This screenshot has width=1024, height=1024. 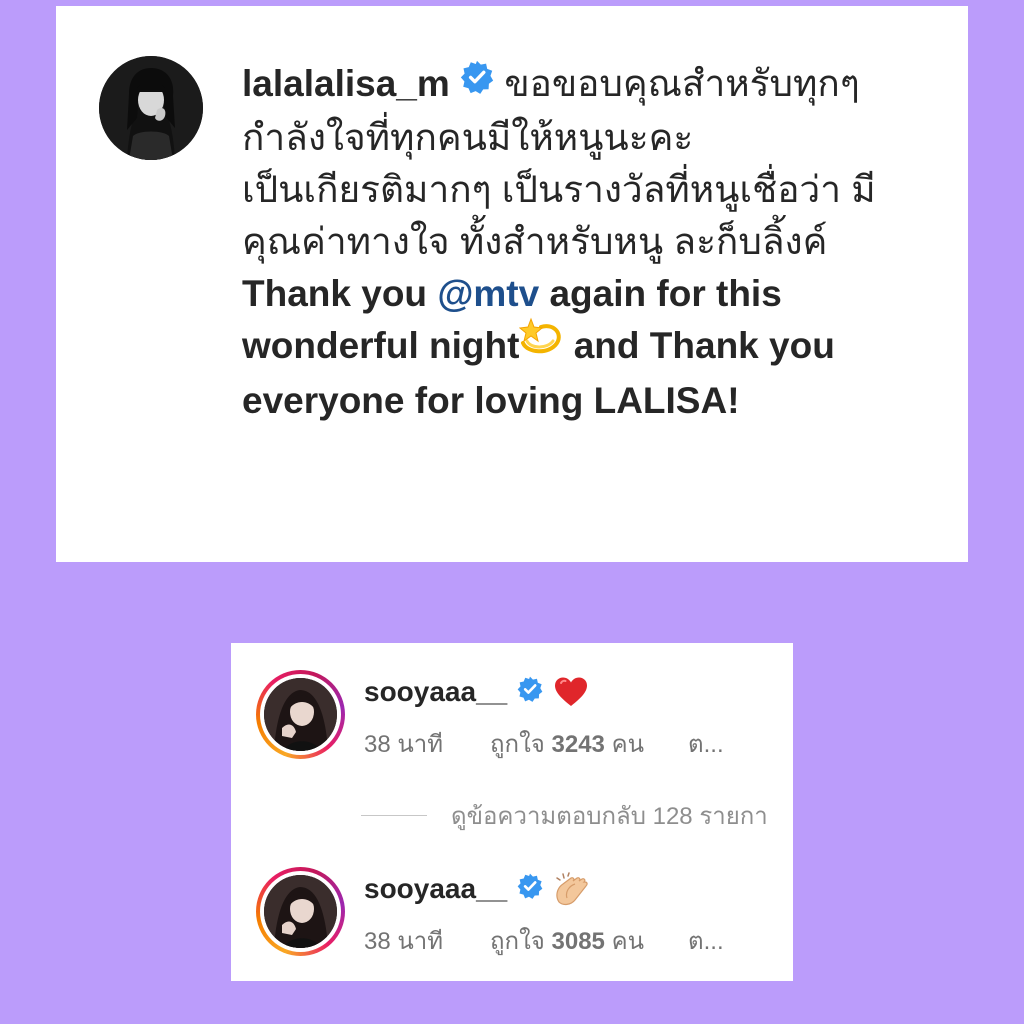 I want to click on comment-likes: ถูกใจ 3085 คน, so click(x=567, y=940).